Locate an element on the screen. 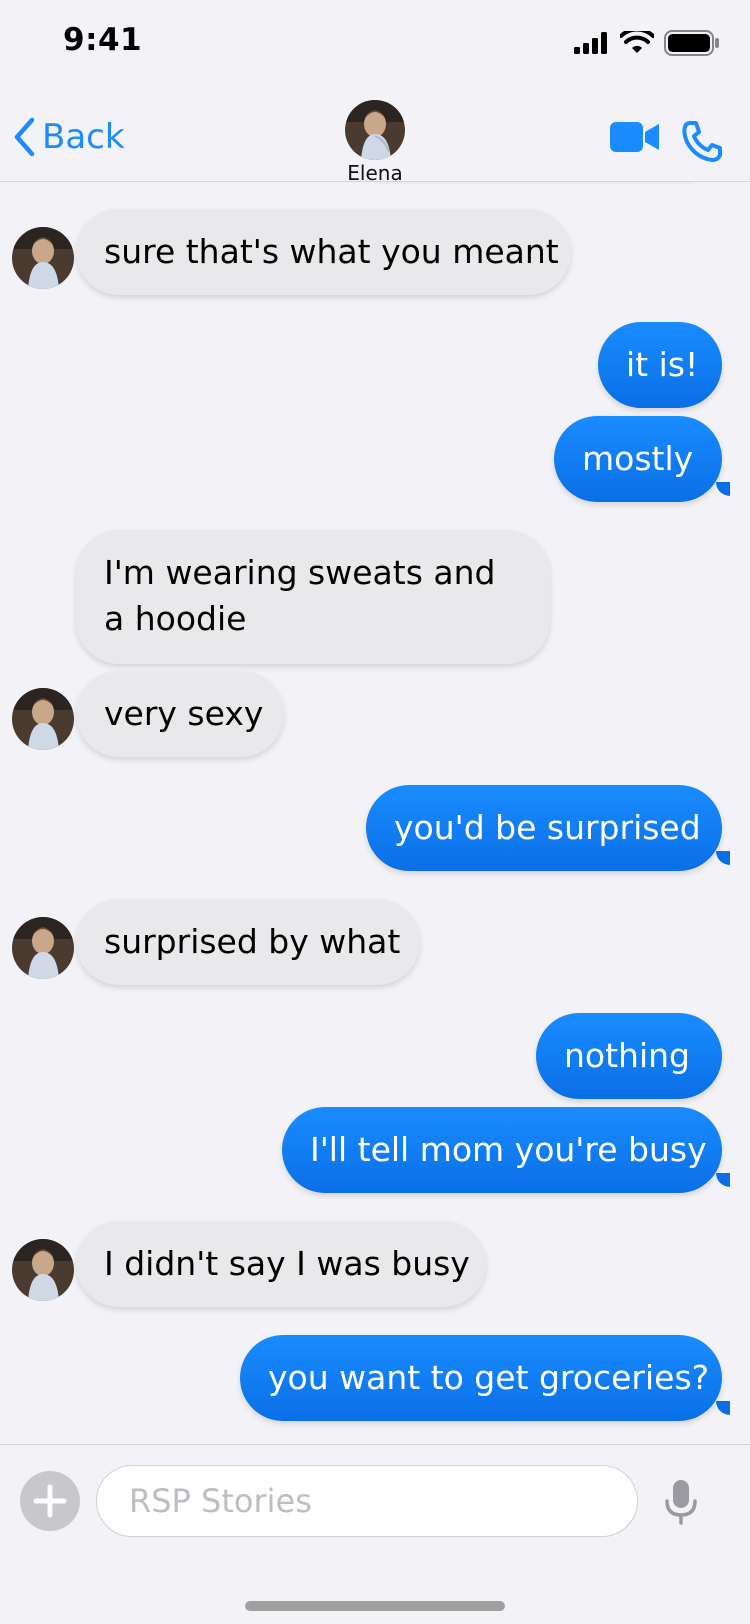 The image size is (750, 1624). dictation-button is located at coordinates (681, 1504).